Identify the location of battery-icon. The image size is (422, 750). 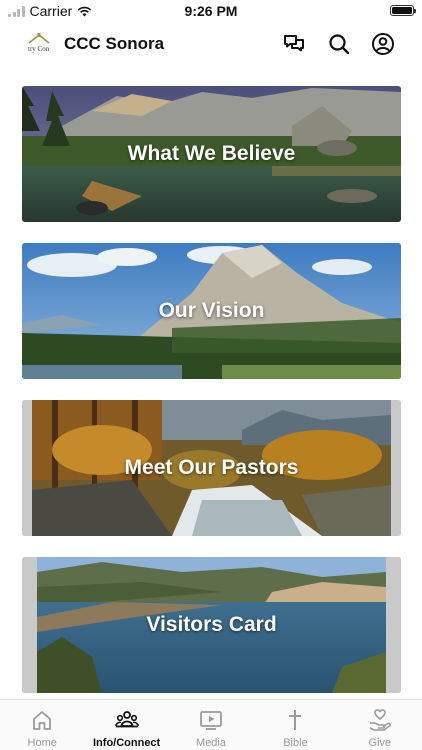
(403, 10).